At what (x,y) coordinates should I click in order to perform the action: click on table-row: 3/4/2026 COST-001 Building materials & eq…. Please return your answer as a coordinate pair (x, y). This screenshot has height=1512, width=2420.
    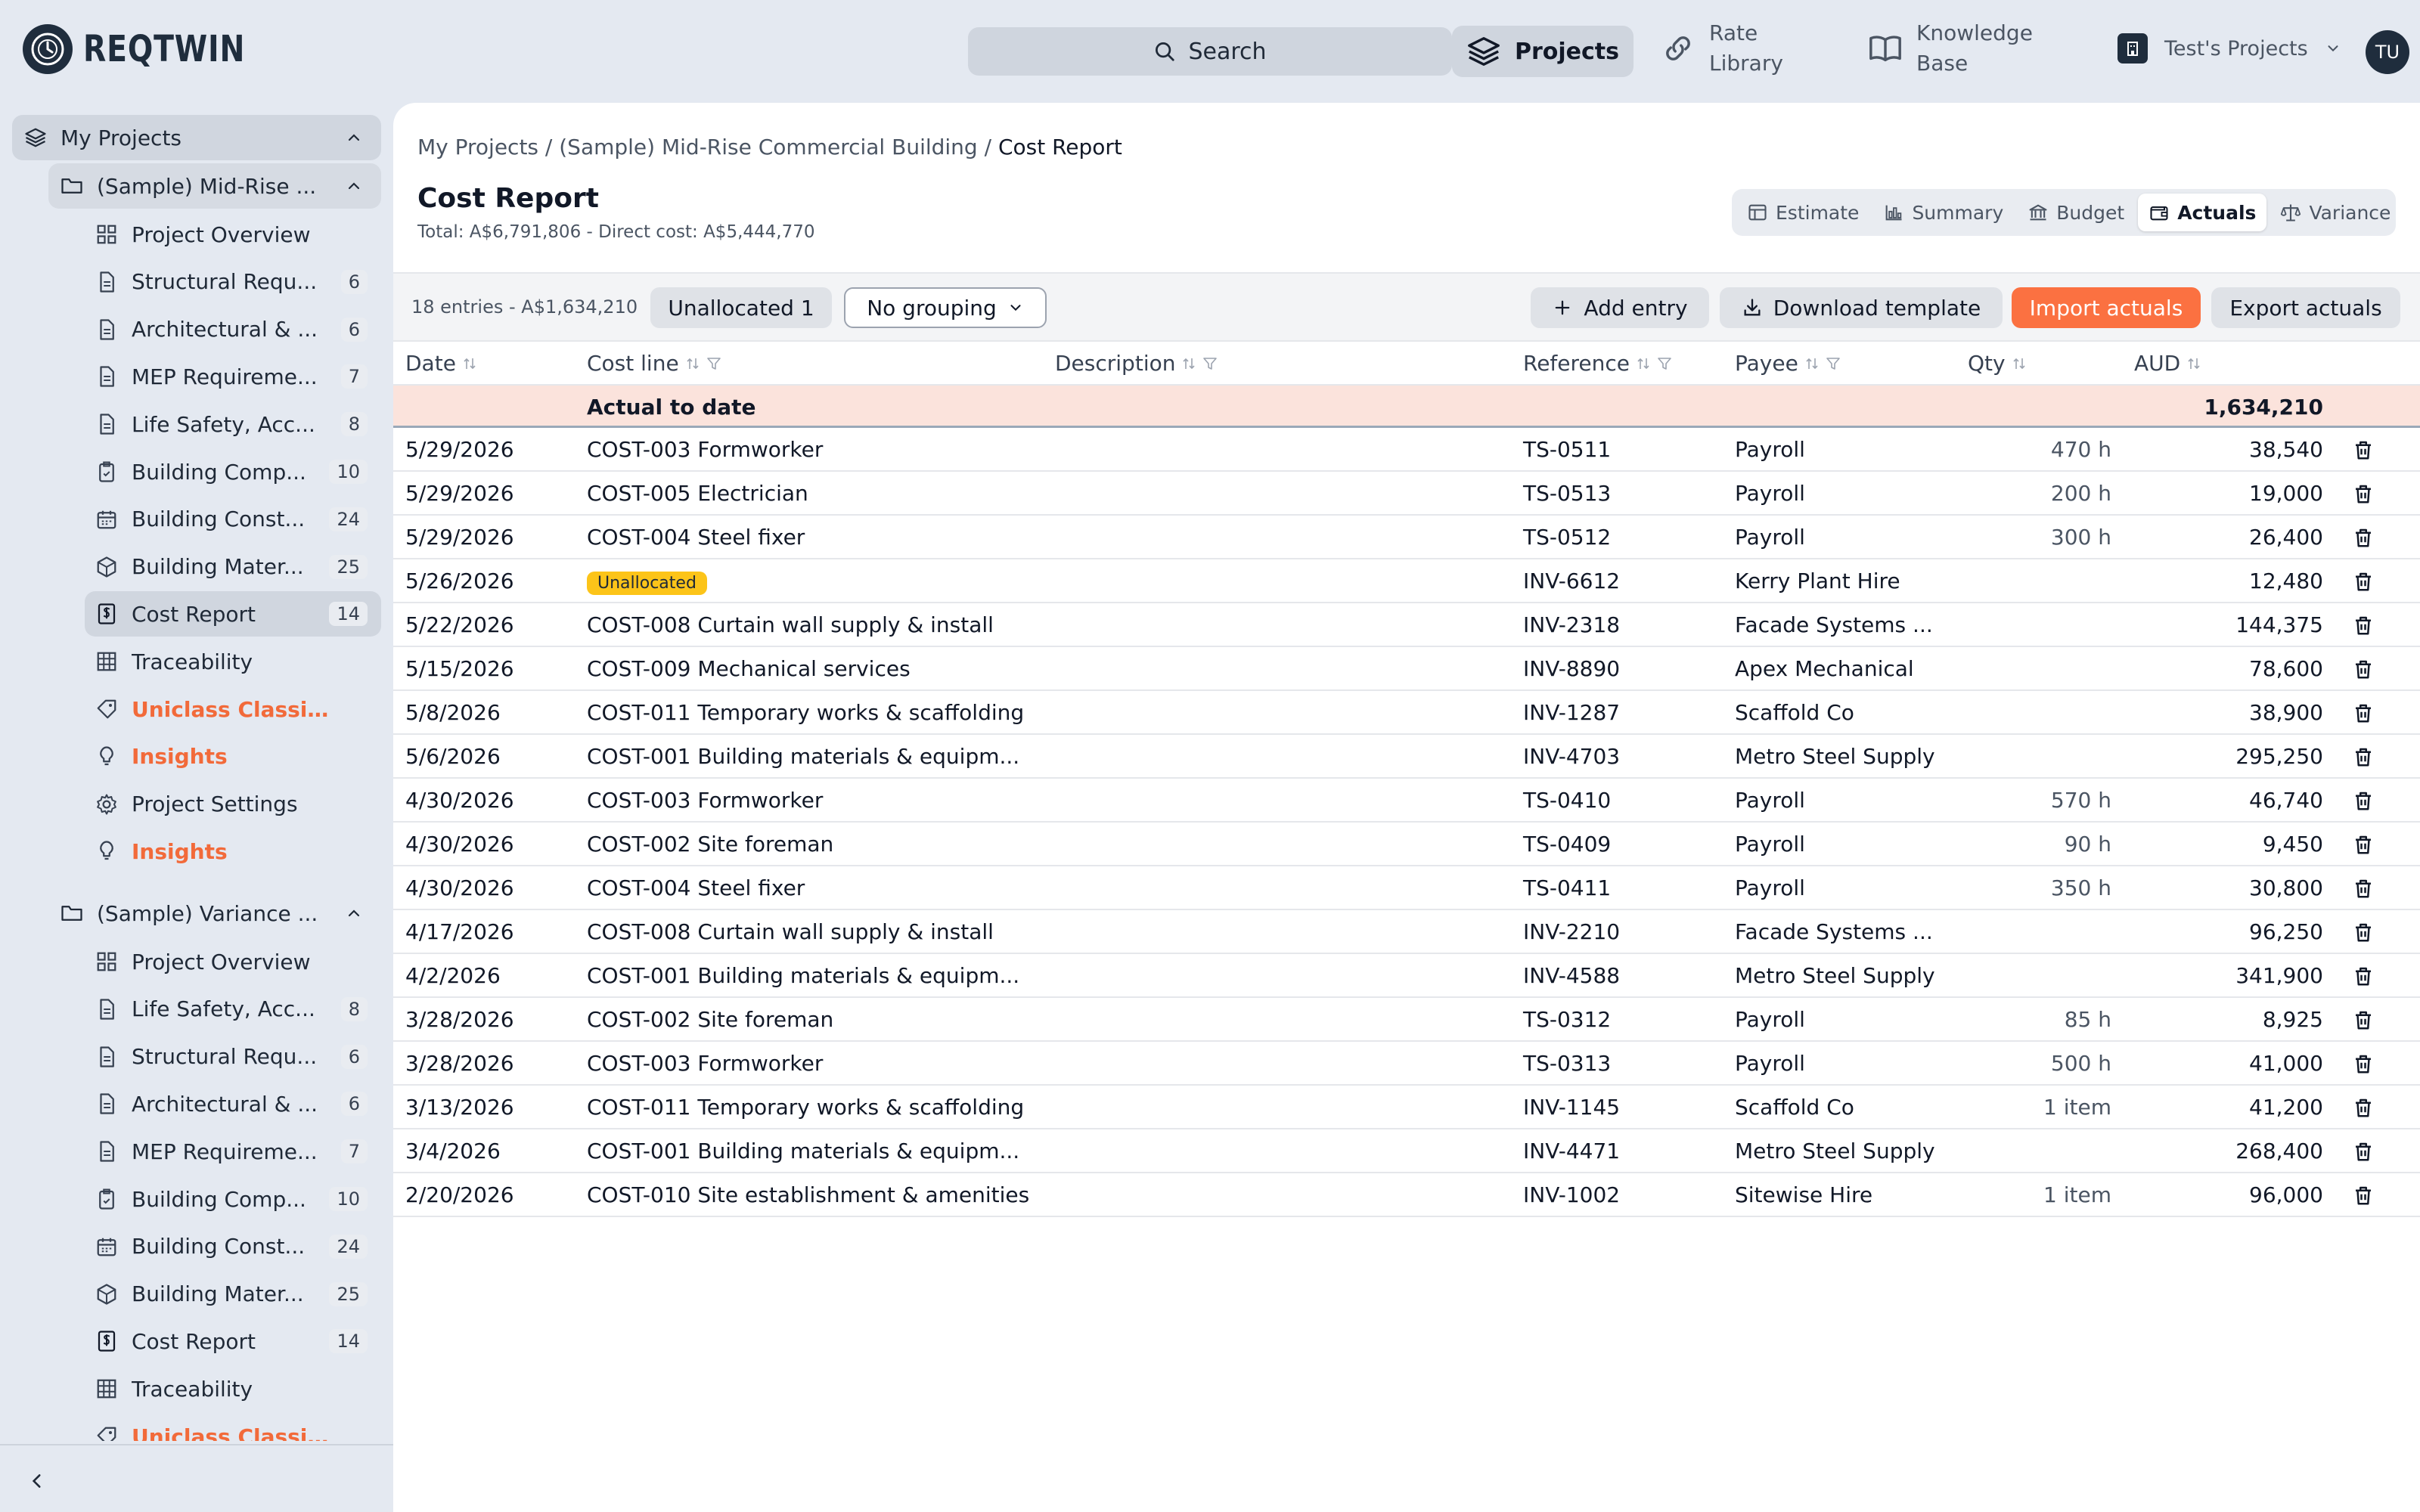
    Looking at the image, I should click on (1406, 1151).